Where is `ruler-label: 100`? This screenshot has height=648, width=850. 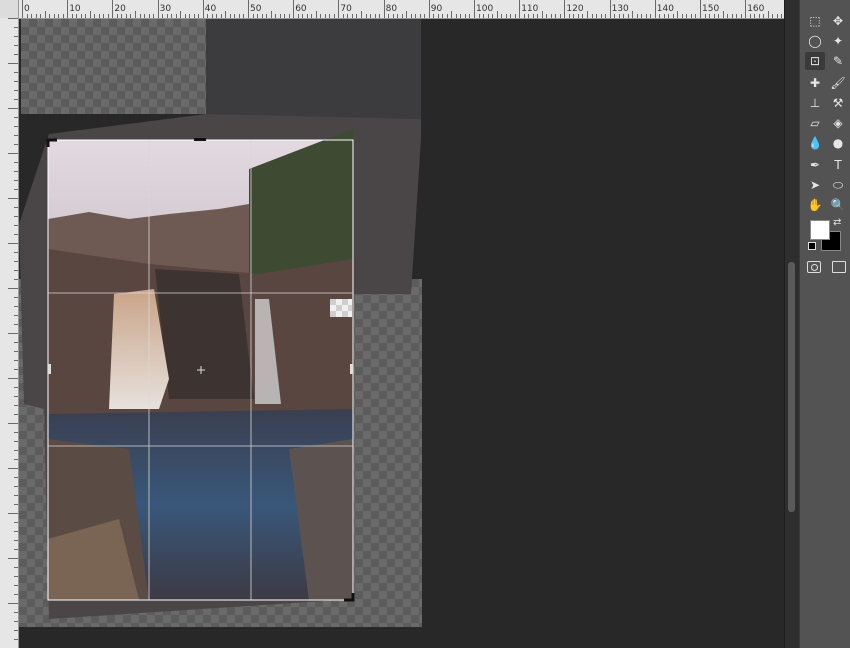
ruler-label: 100 is located at coordinates (485, 9).